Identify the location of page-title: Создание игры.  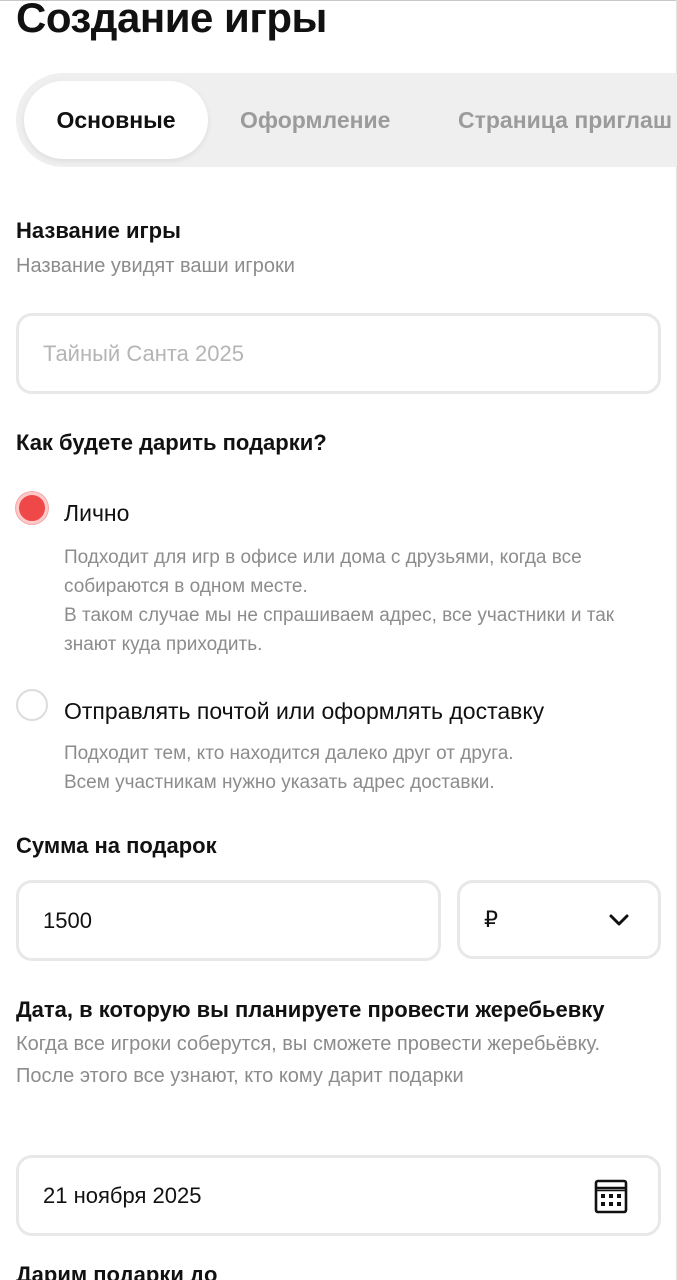
(171, 20).